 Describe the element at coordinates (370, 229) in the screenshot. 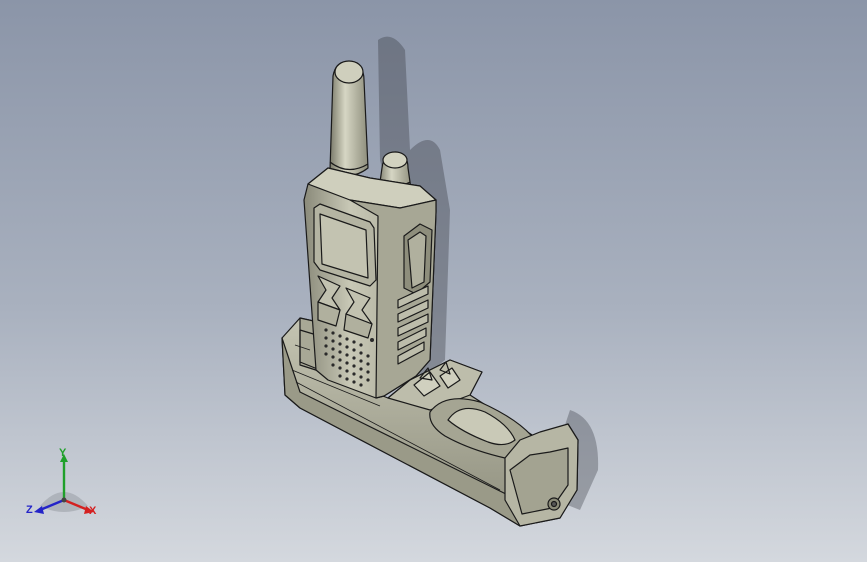

I see `radio-body` at that location.